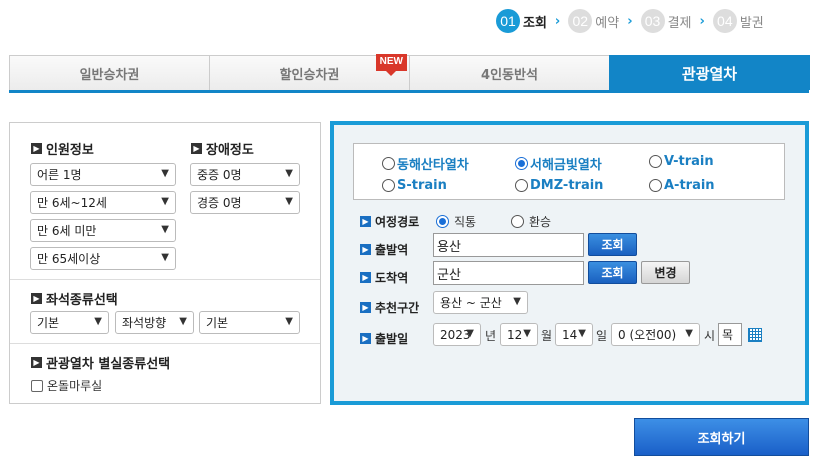 Image resolution: width=822 pixels, height=472 pixels. Describe the element at coordinates (681, 161) in the screenshot. I see `train-option-v-train: V-train` at that location.